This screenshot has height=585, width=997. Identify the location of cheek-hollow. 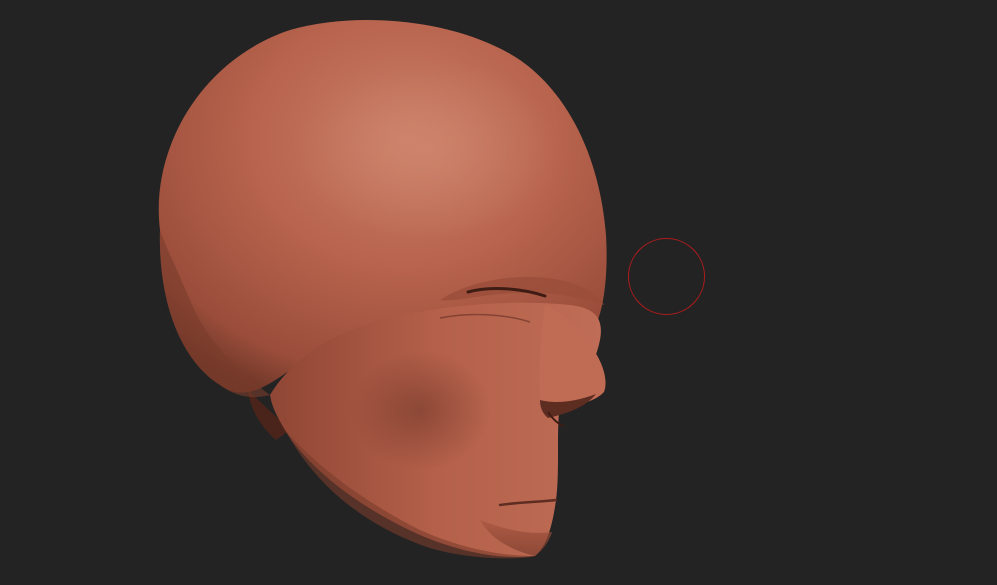
(420, 410).